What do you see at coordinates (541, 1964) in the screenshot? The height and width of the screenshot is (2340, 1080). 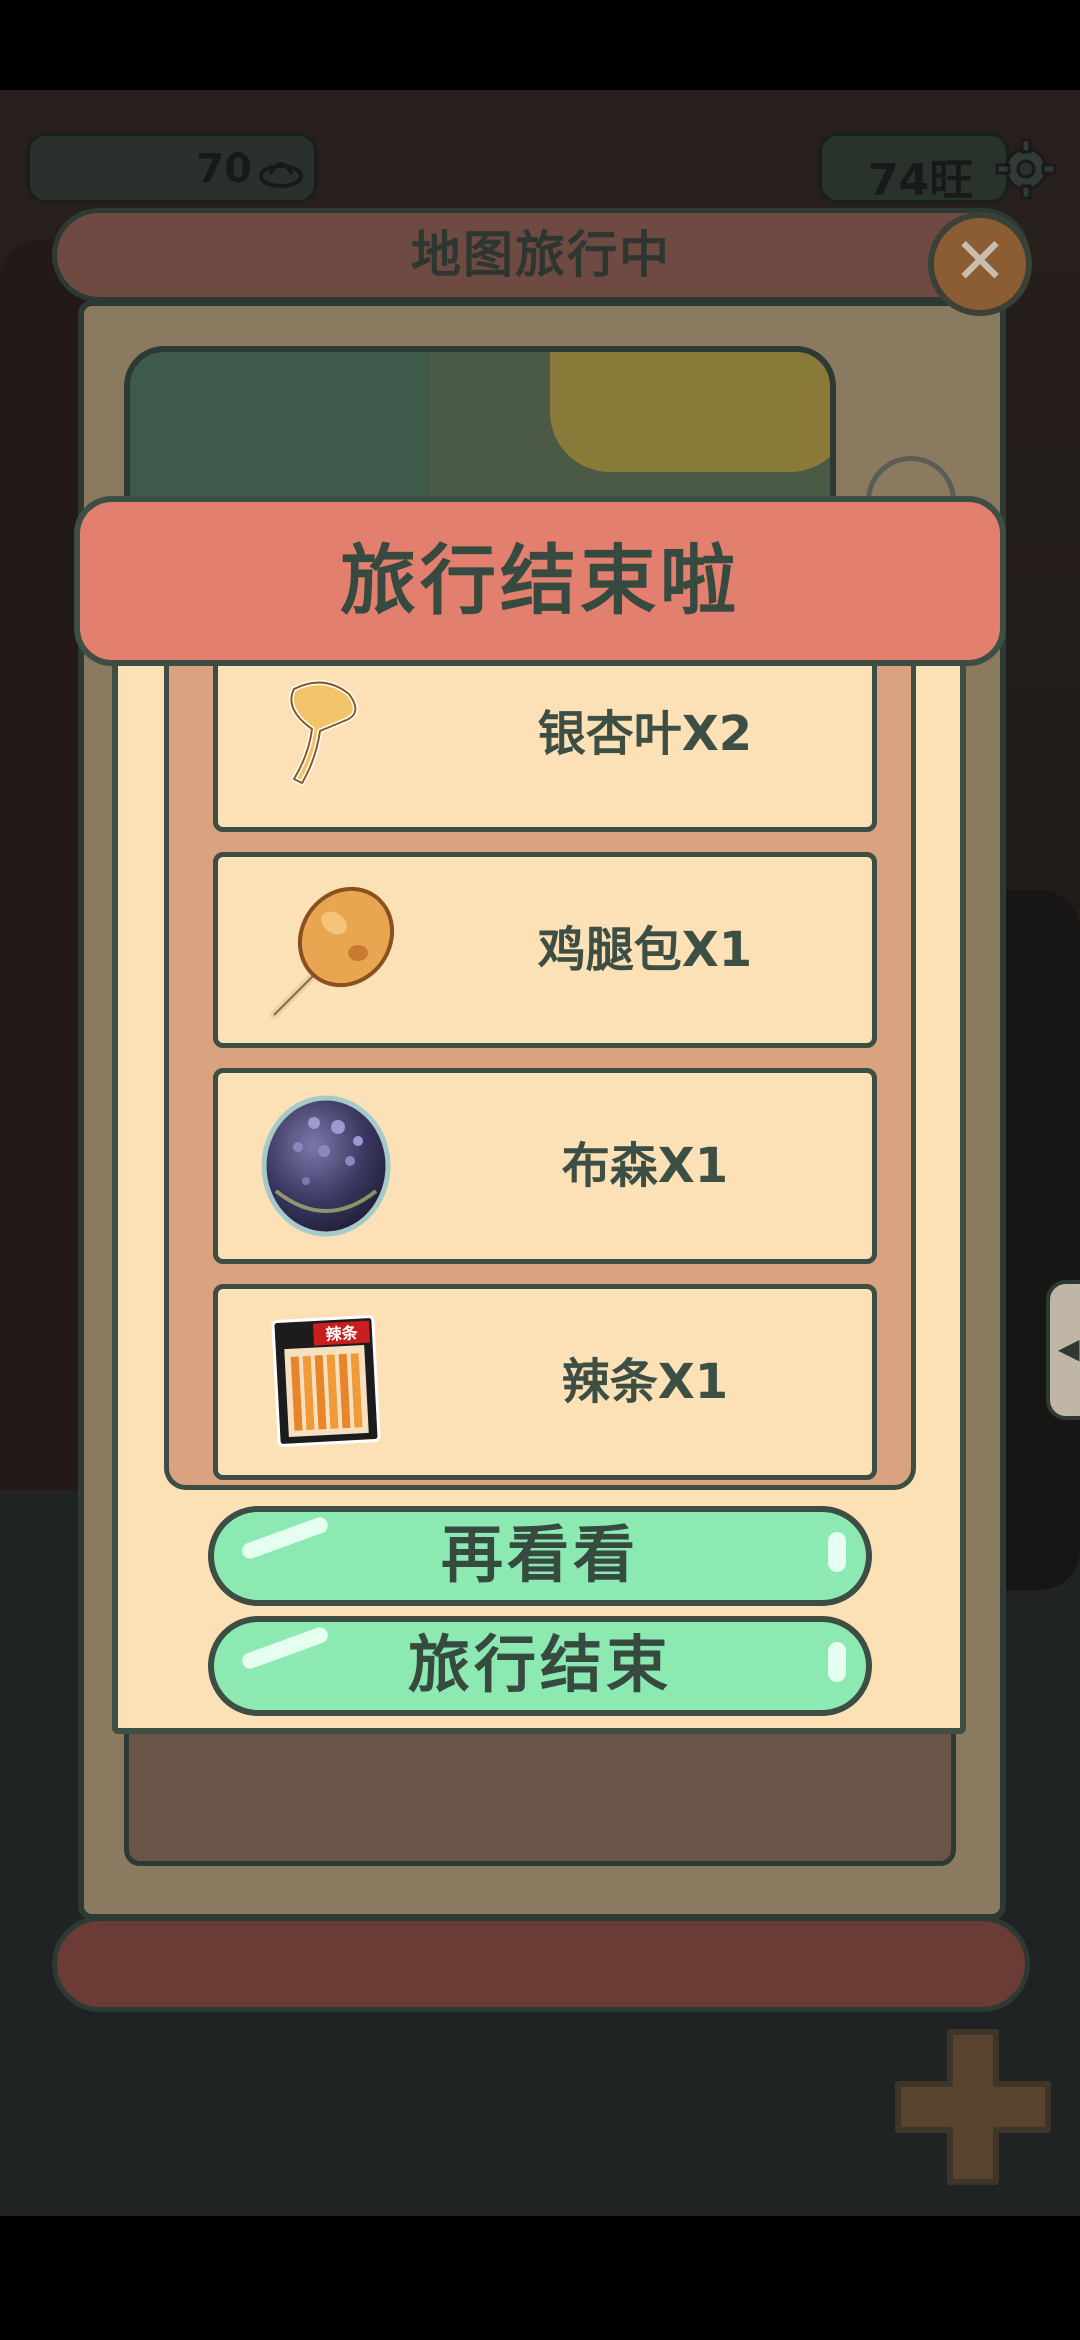 I see `travel-panel-footer` at bounding box center [541, 1964].